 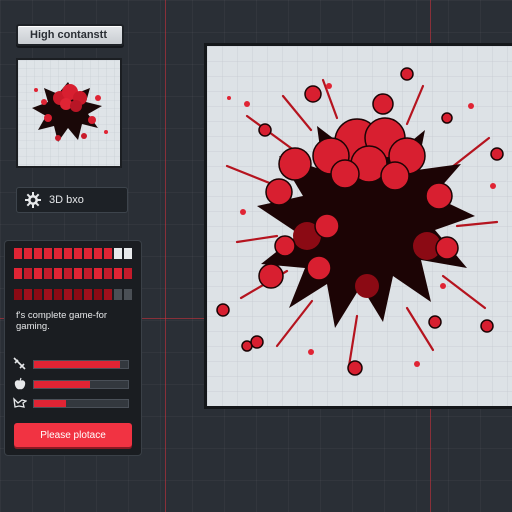 I want to click on panel-description: f's complete game-for gaming., so click(x=62, y=321).